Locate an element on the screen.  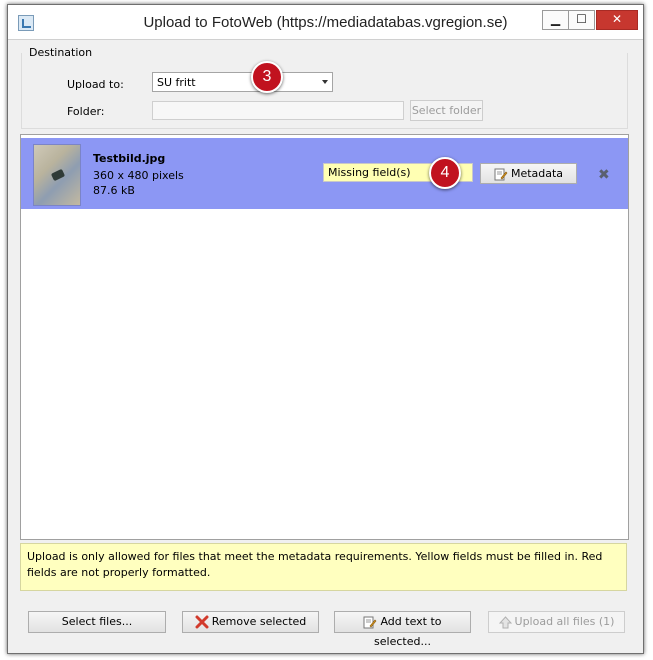
file-dimensions: 360 x 480 pixels is located at coordinates (138, 175).